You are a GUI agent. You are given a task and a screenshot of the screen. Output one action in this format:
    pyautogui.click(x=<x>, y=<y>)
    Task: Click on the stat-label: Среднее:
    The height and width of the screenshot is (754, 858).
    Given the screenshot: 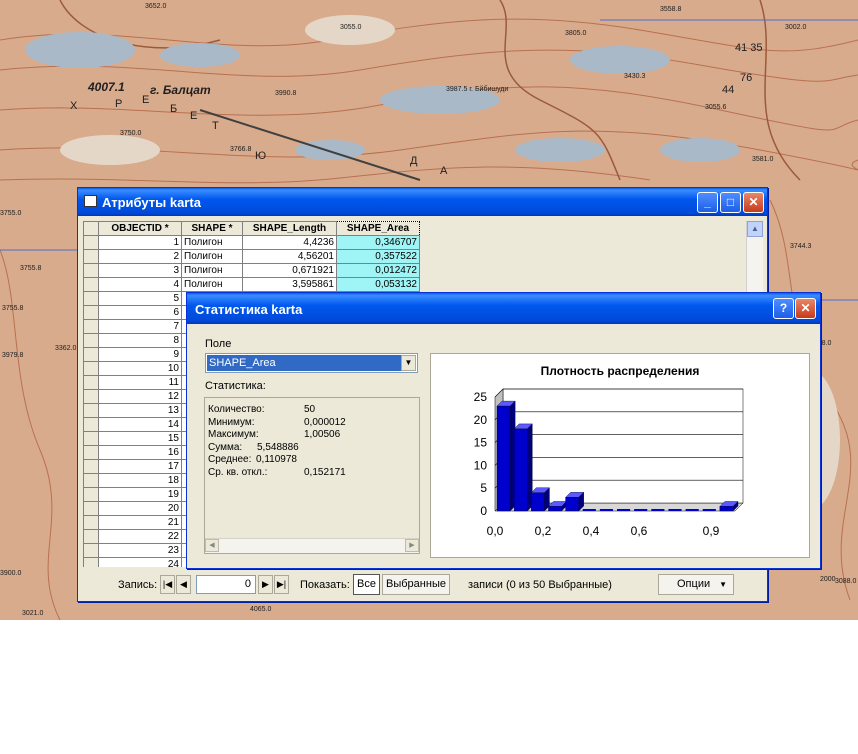 What is the action you would take?
    pyautogui.click(x=230, y=459)
    